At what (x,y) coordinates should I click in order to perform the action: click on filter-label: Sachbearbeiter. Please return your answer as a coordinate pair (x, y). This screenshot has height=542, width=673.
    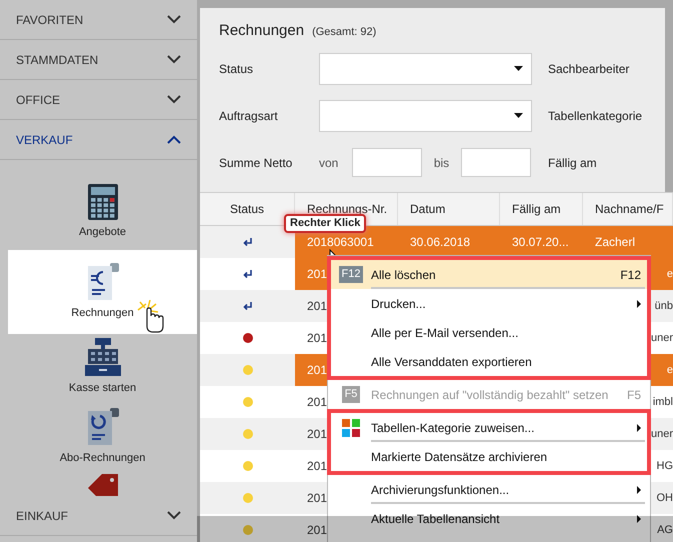
    Looking at the image, I should click on (589, 69).